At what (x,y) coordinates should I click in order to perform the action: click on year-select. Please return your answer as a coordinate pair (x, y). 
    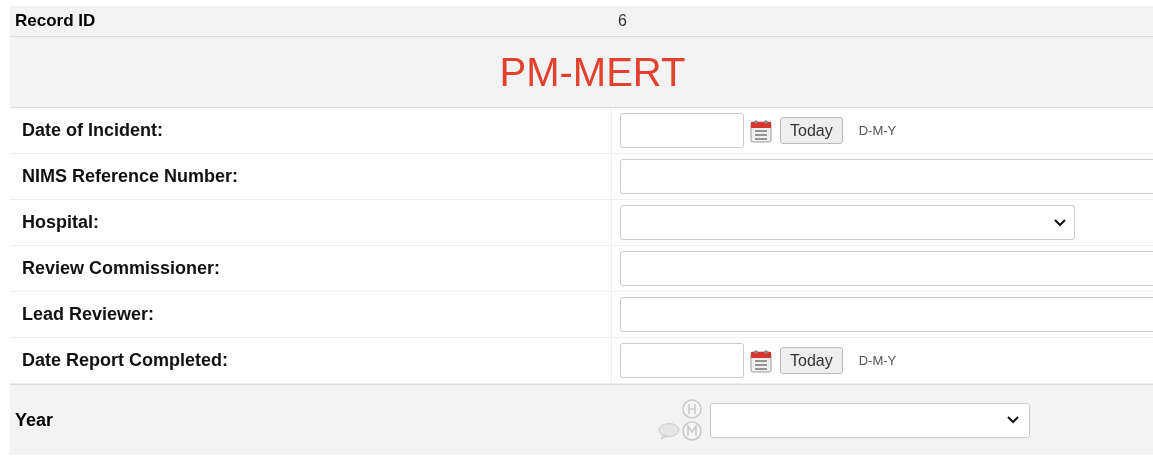
    Looking at the image, I should click on (870, 420).